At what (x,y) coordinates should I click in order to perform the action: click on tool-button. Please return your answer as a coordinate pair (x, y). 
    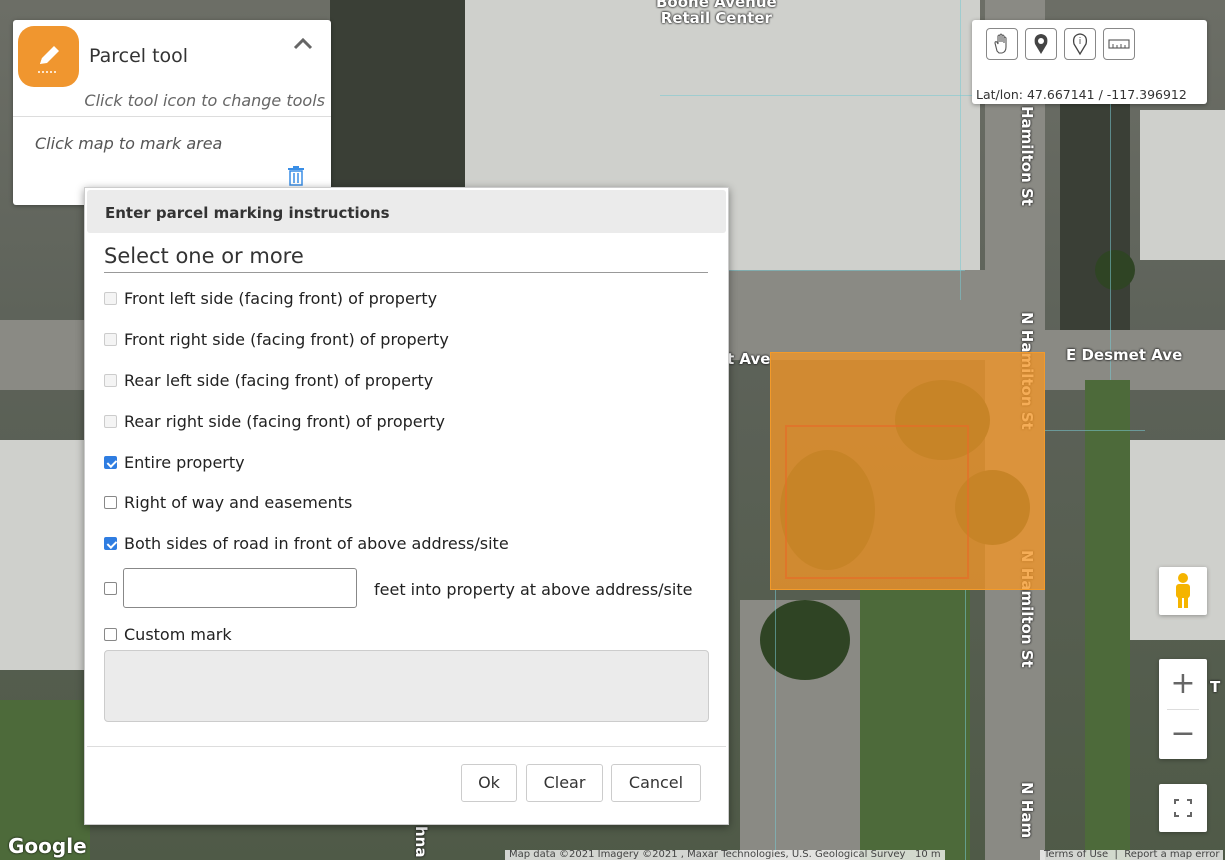
    Looking at the image, I should click on (48, 56).